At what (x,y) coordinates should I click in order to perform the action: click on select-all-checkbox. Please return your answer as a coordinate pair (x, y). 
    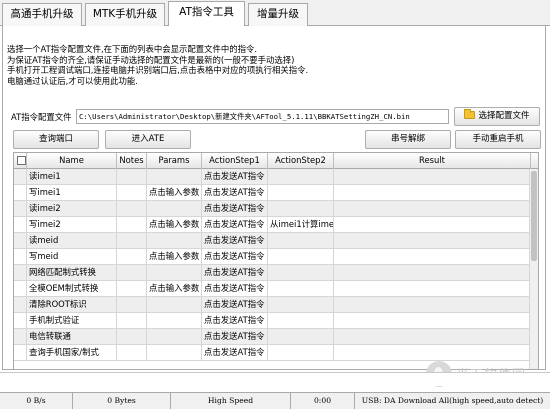
    Looking at the image, I should click on (21, 160).